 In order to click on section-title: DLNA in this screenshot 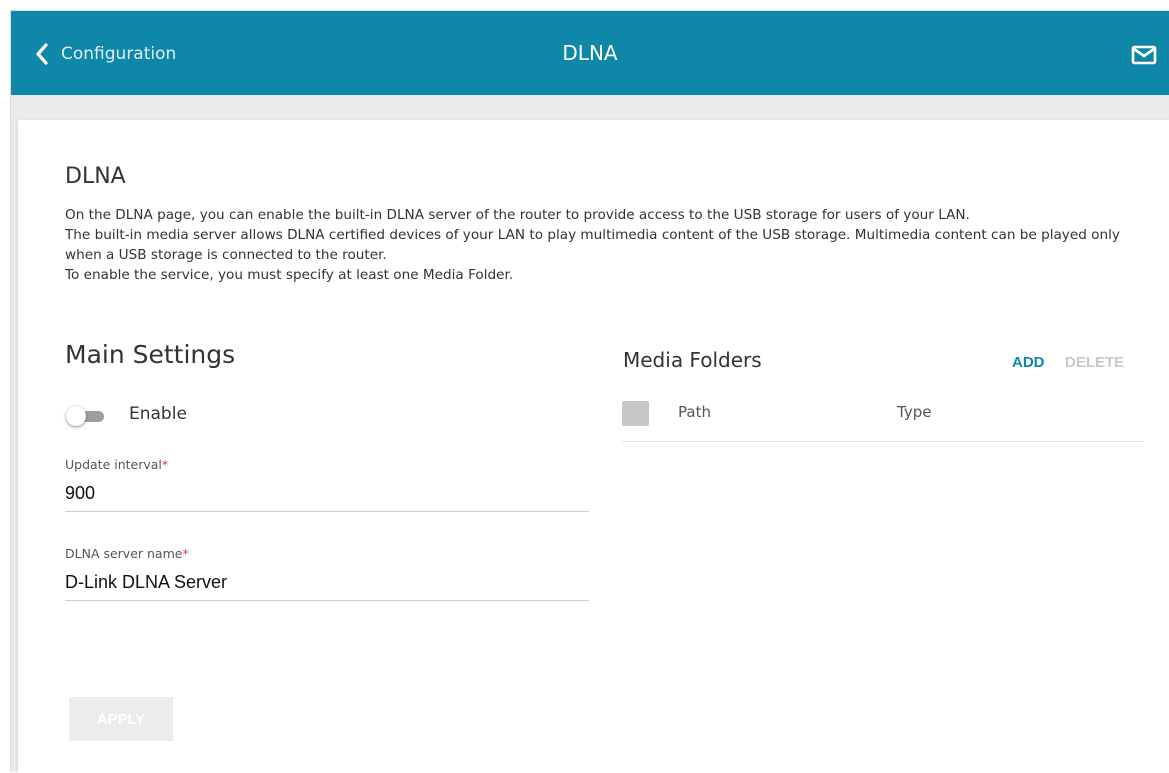, I will do `click(95, 176)`.